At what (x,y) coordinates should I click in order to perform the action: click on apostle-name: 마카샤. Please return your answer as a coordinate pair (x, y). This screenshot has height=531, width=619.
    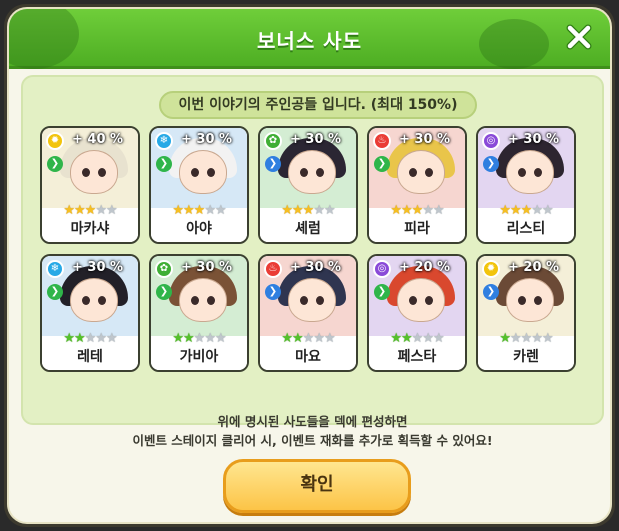
    Looking at the image, I should click on (90, 229).